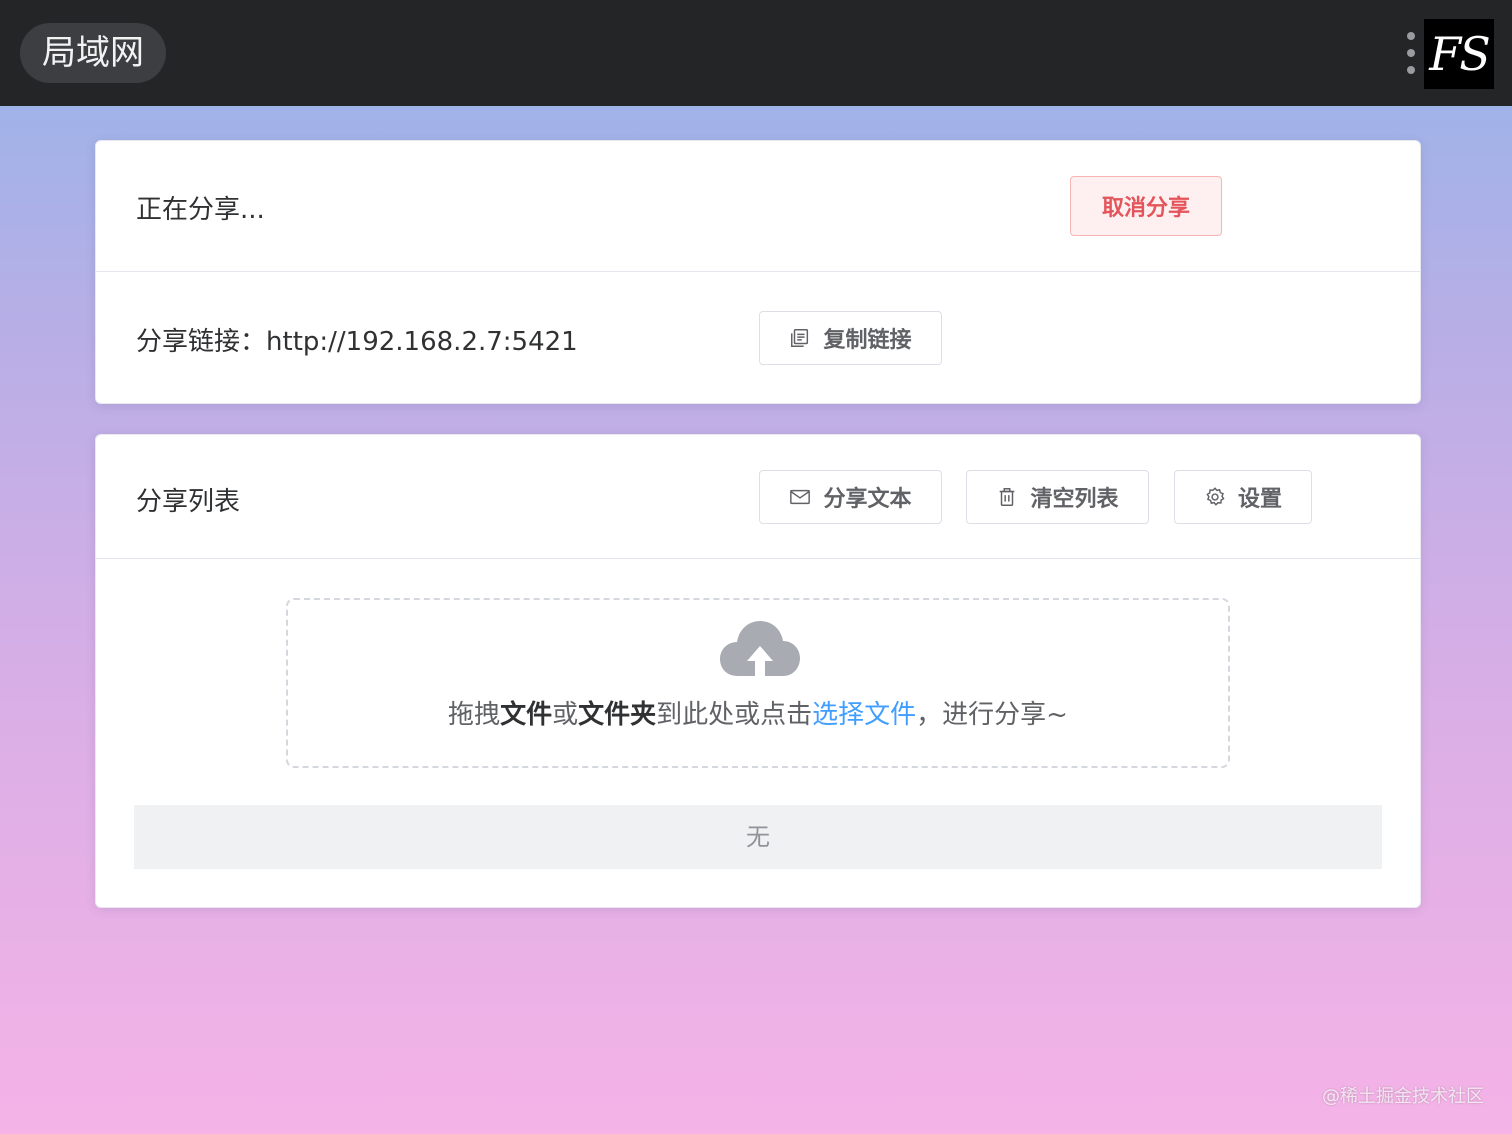 This screenshot has height=1134, width=1512. What do you see at coordinates (474, 715) in the screenshot?
I see `upload-text-part: 拖拽` at bounding box center [474, 715].